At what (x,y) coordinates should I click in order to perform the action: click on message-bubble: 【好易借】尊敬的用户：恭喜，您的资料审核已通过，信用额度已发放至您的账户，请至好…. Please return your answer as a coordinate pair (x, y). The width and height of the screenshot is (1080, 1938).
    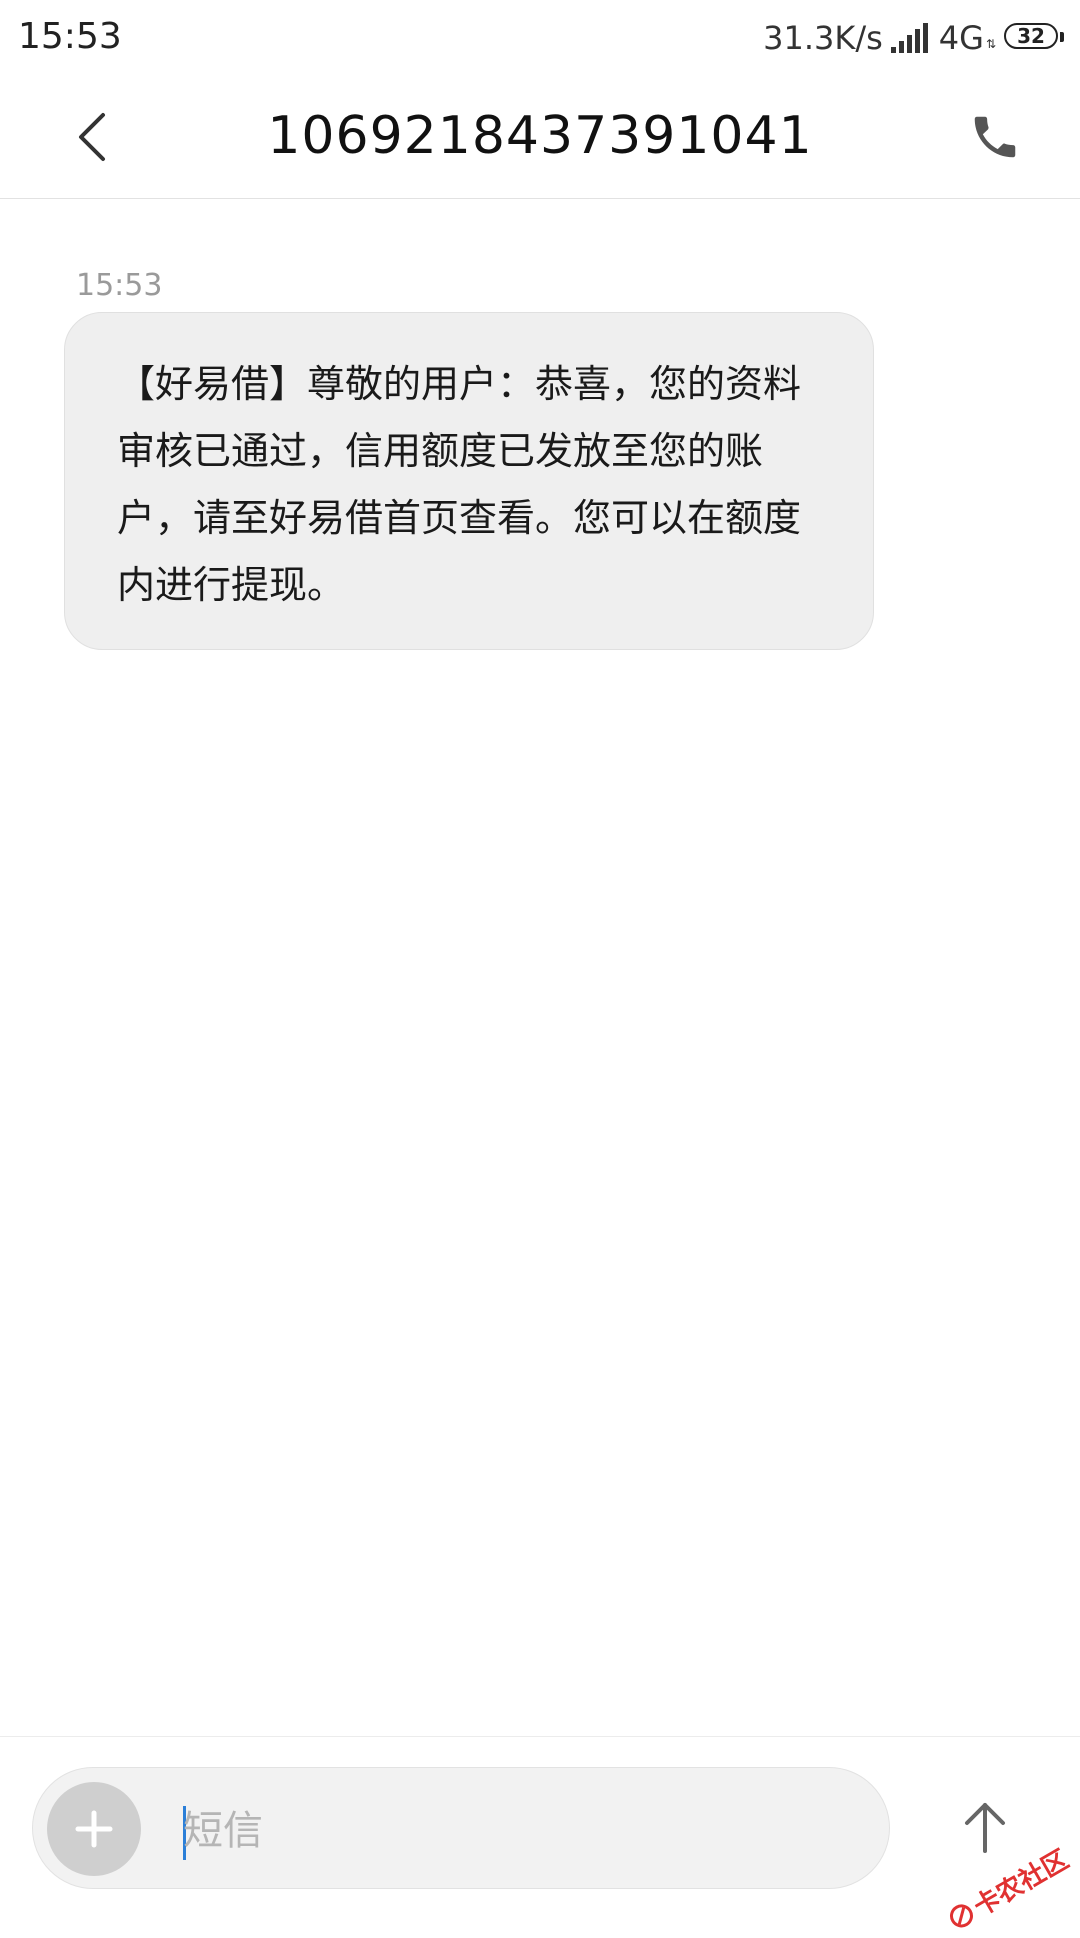
    Looking at the image, I should click on (469, 481).